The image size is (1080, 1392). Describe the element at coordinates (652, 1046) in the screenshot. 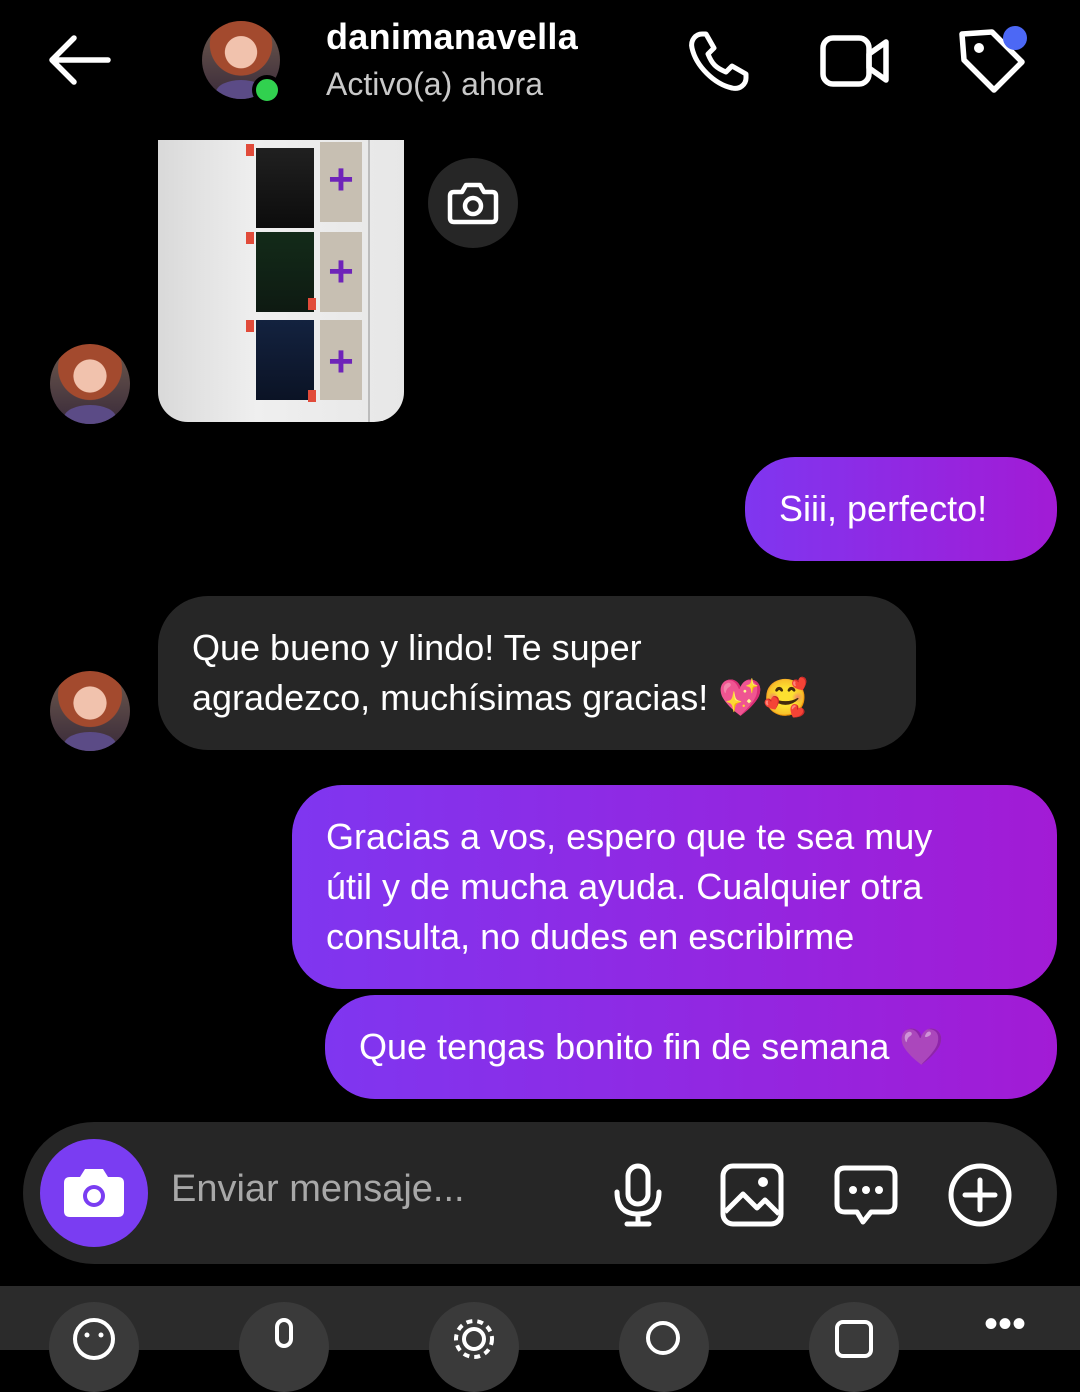

I see `message-text: Que tengas bonito fin de semana 💜` at that location.